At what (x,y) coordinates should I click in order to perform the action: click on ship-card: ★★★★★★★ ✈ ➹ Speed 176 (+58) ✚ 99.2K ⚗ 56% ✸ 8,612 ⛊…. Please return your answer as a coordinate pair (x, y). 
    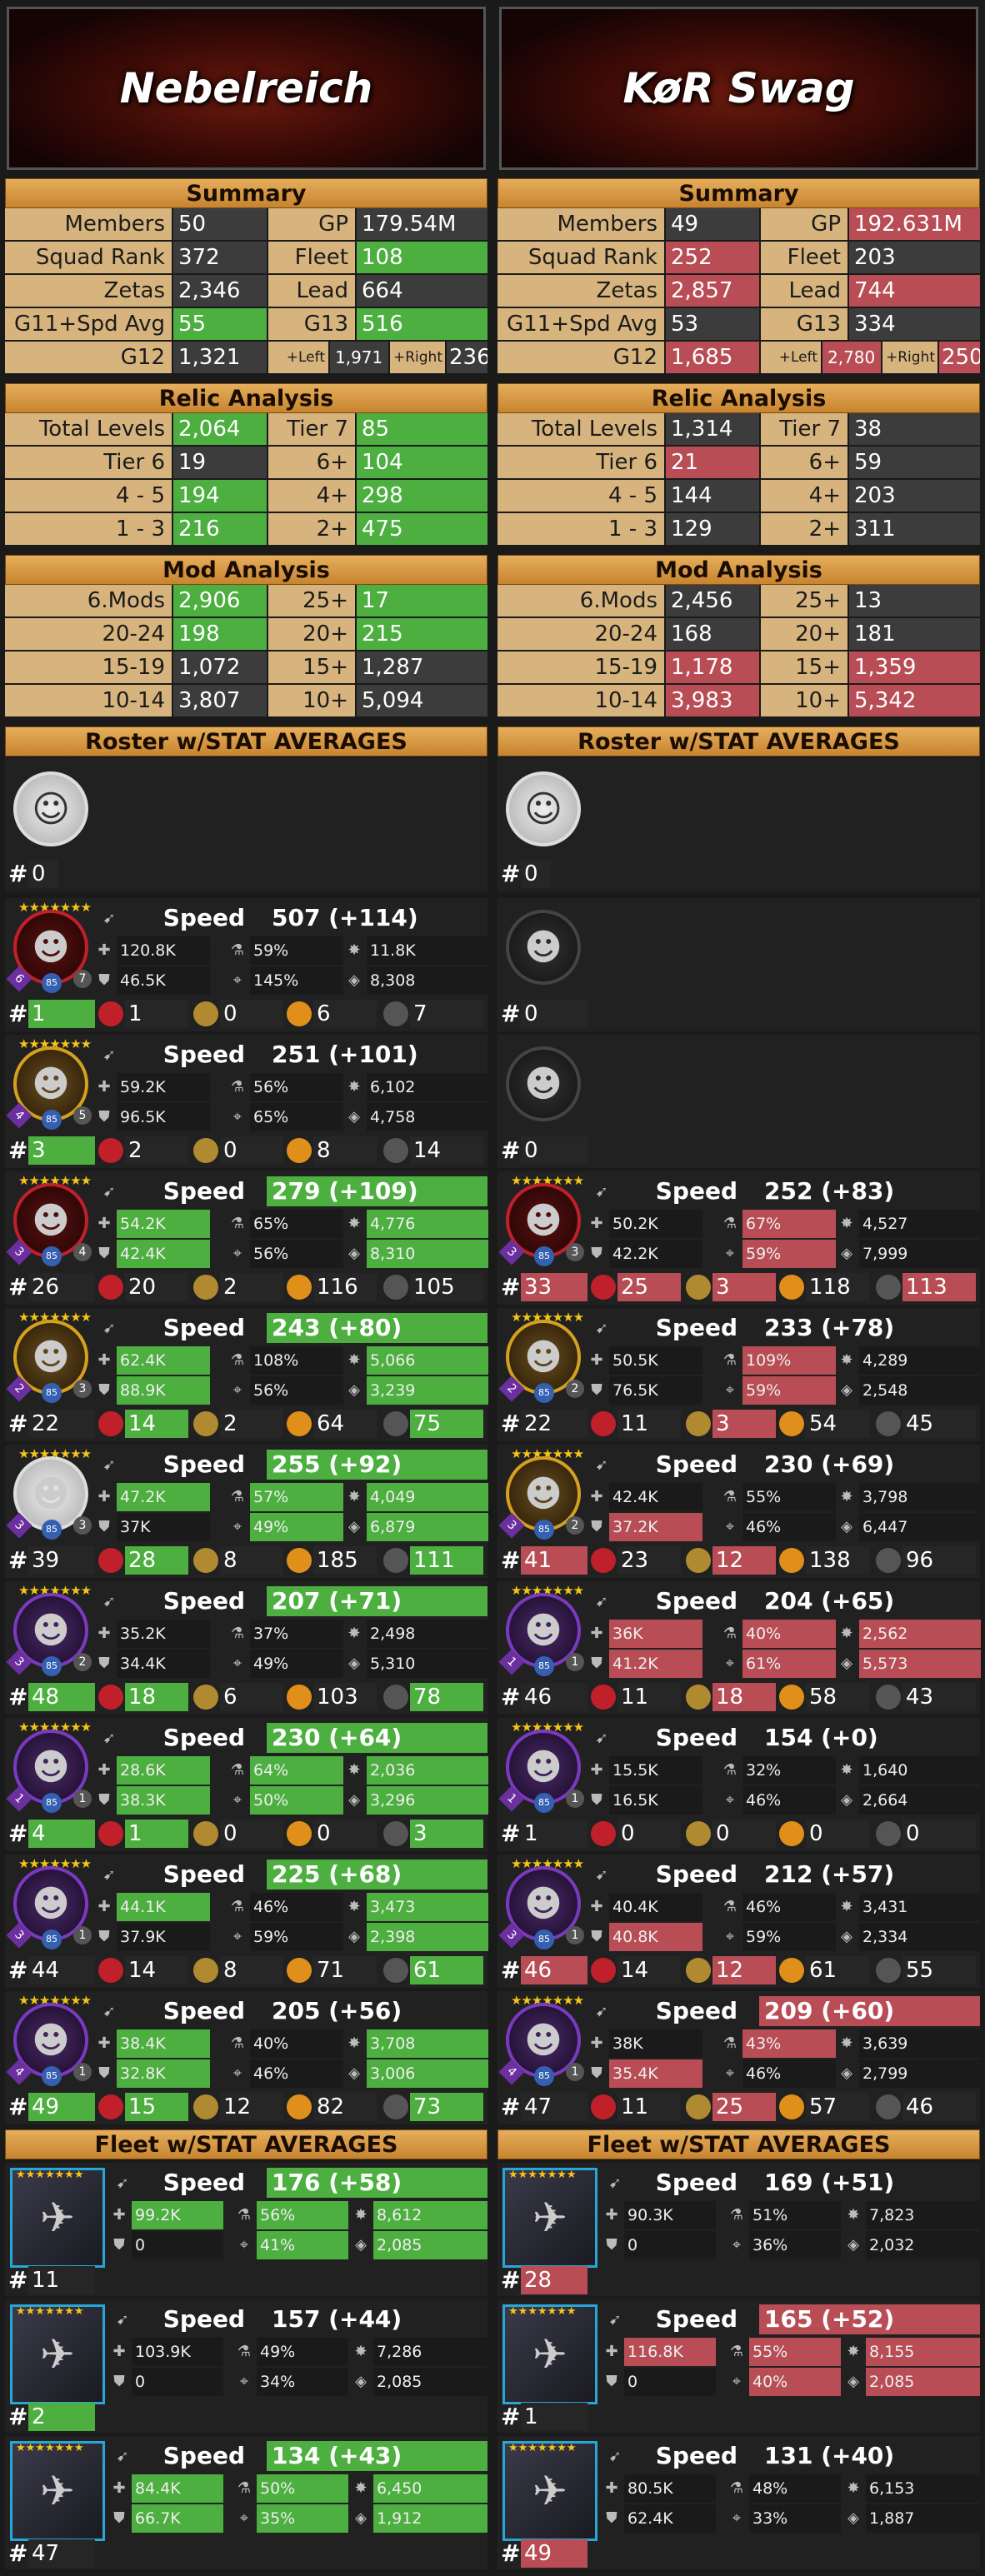
    Looking at the image, I should click on (247, 2229).